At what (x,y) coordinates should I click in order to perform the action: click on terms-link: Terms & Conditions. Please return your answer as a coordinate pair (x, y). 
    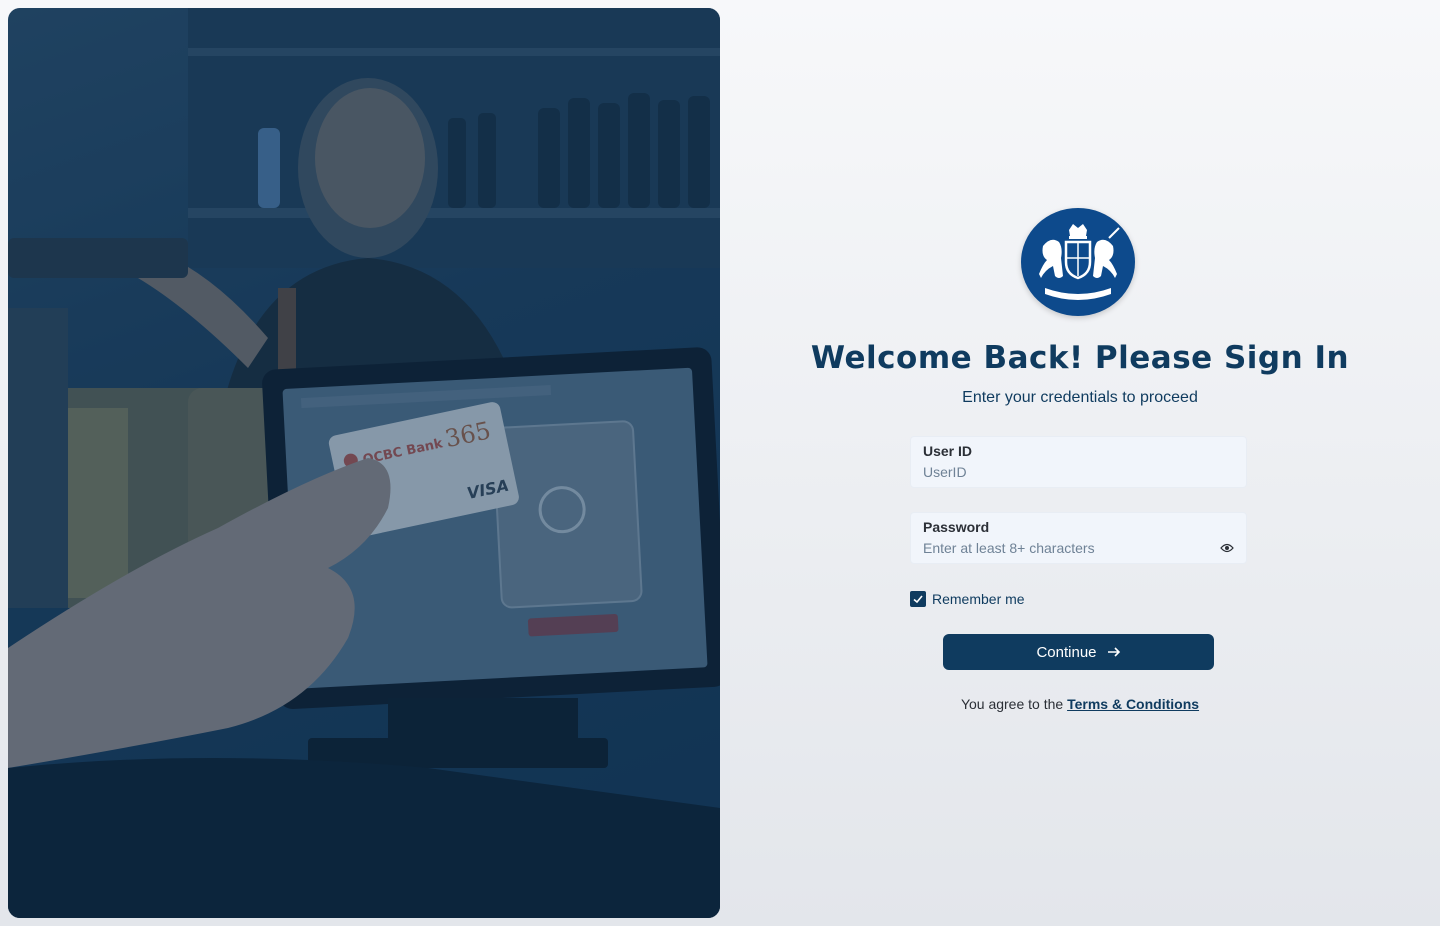
    Looking at the image, I should click on (1133, 704).